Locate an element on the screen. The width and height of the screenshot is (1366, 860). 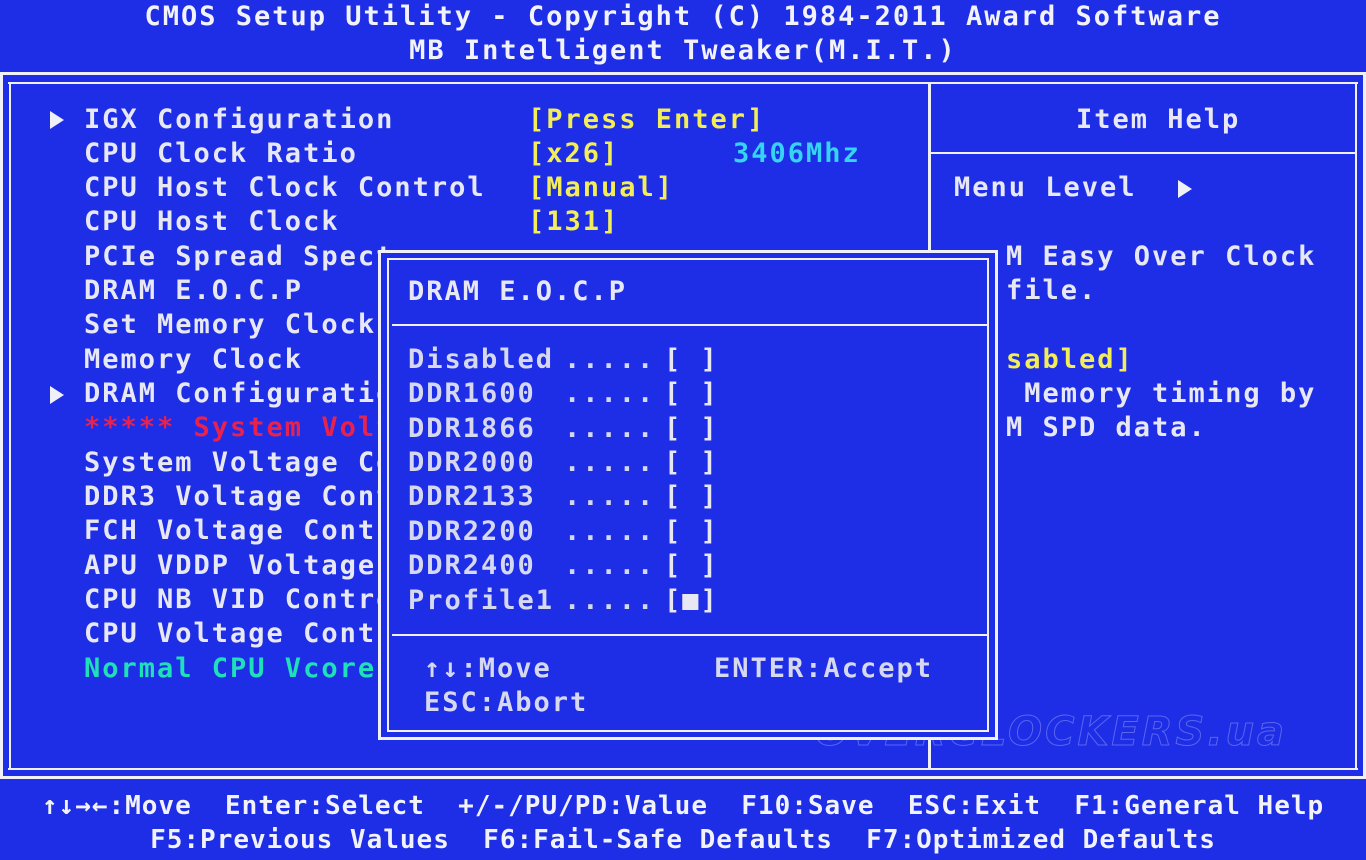
popup-option-checkbox-selected: [■] is located at coordinates (691, 601).